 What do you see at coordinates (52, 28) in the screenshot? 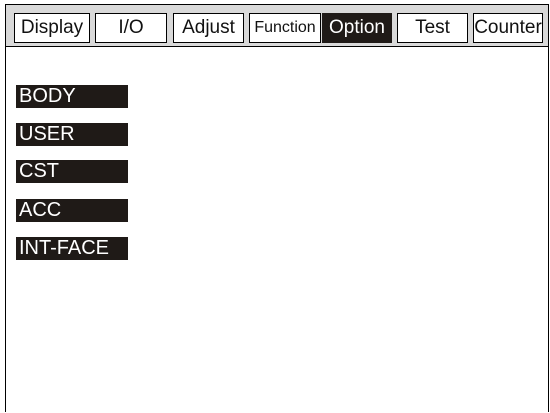
I see `tab-display: Display` at bounding box center [52, 28].